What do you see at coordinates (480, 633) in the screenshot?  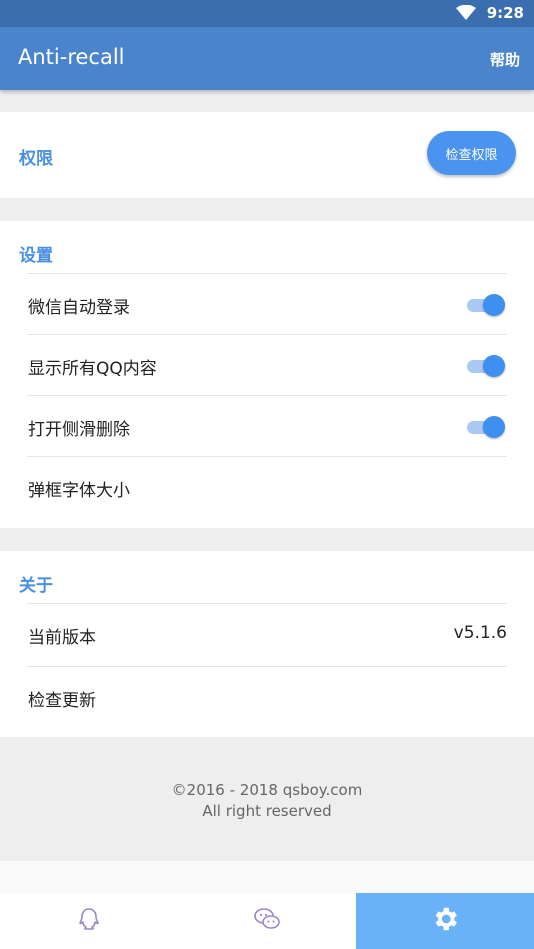 I see `version-value: v5.1.6` at bounding box center [480, 633].